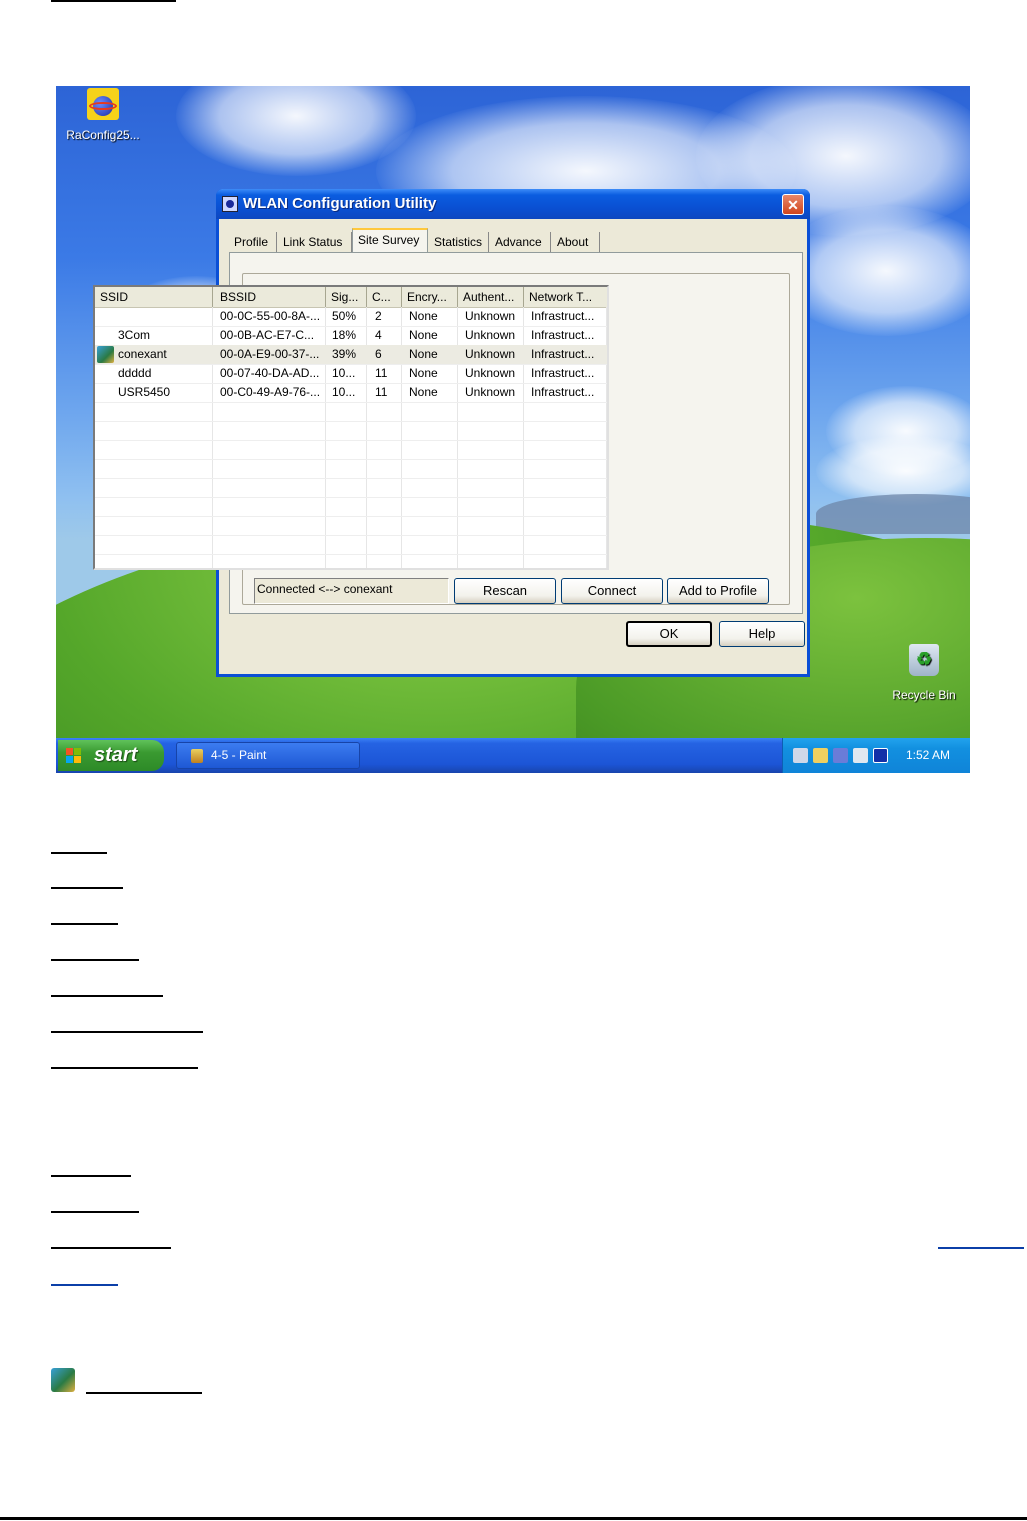 Image resolution: width=1027 pixels, height=1521 pixels. What do you see at coordinates (520, 242) in the screenshot?
I see `tab-advance: Advance` at bounding box center [520, 242].